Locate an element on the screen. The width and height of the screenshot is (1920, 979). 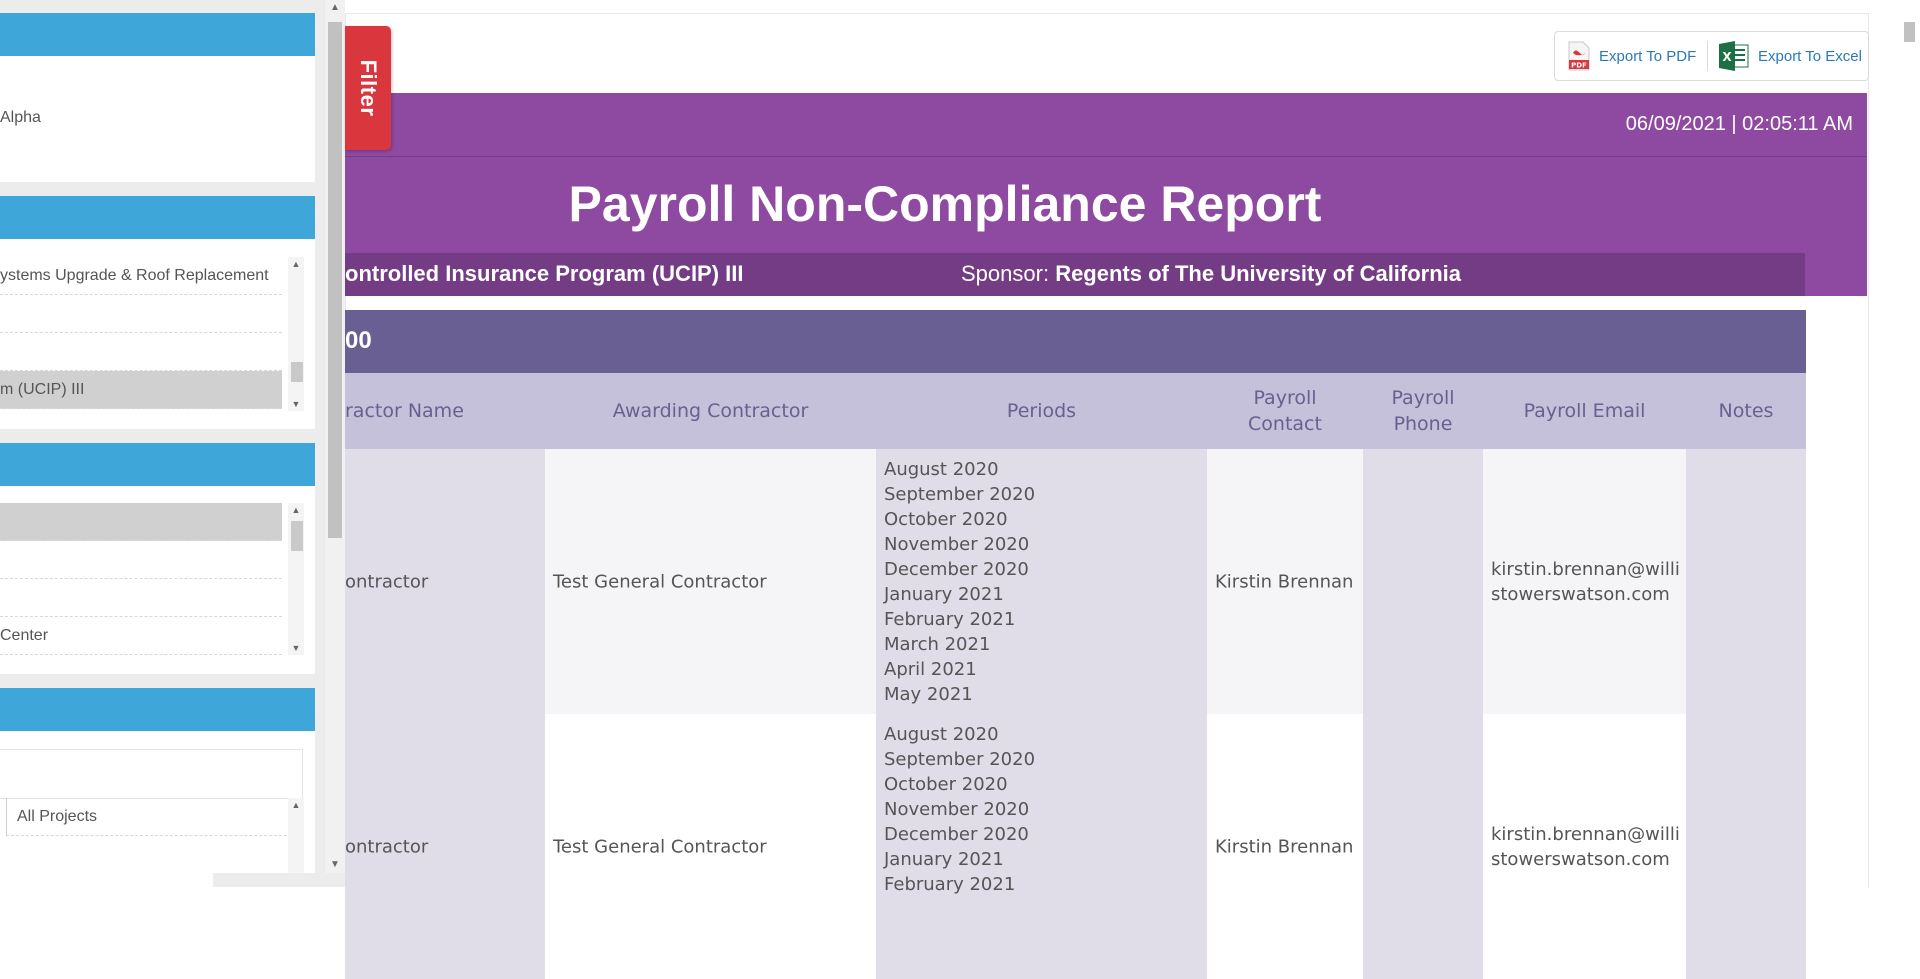
period-item: April 2021 is located at coordinates (930, 669).